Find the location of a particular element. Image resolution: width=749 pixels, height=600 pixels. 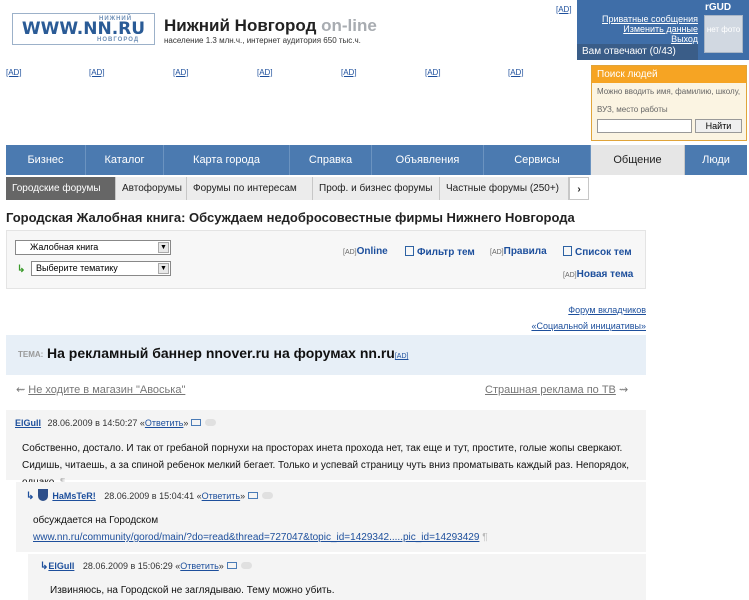

tab-auto-forums: Автофорумы is located at coordinates (151, 188).